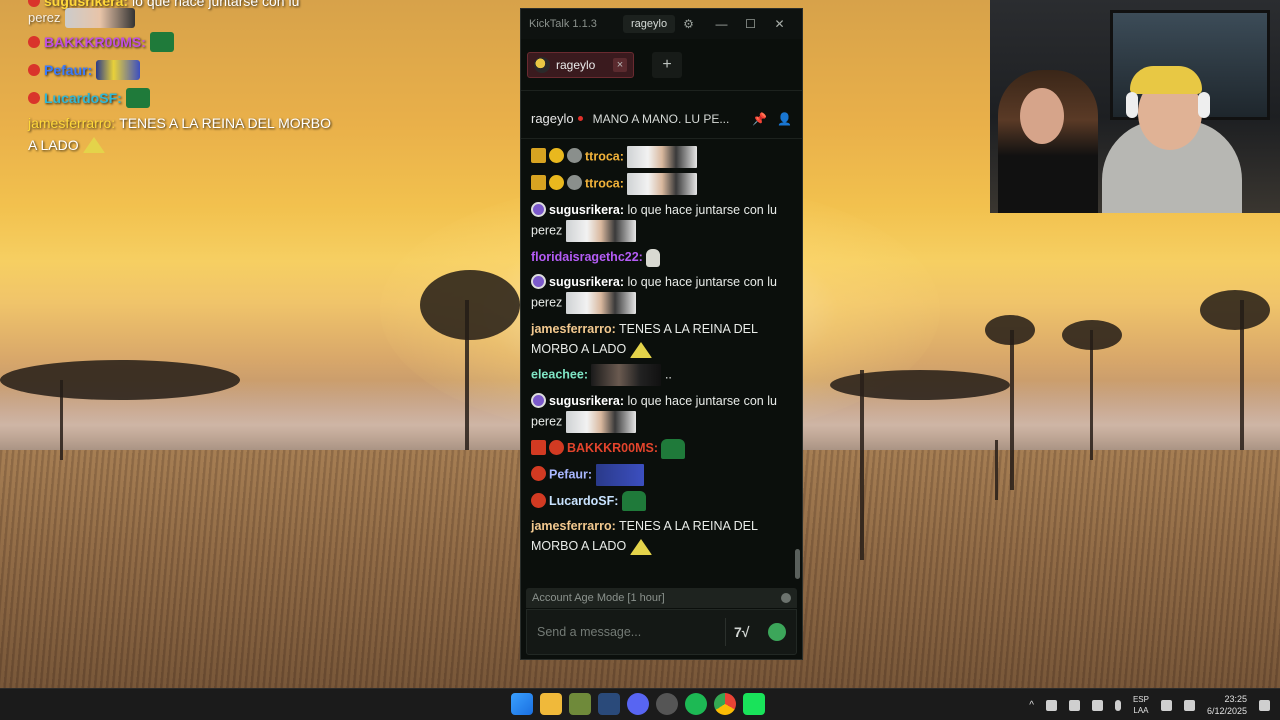  What do you see at coordinates (786, 598) in the screenshot?
I see `info-icon` at bounding box center [786, 598].